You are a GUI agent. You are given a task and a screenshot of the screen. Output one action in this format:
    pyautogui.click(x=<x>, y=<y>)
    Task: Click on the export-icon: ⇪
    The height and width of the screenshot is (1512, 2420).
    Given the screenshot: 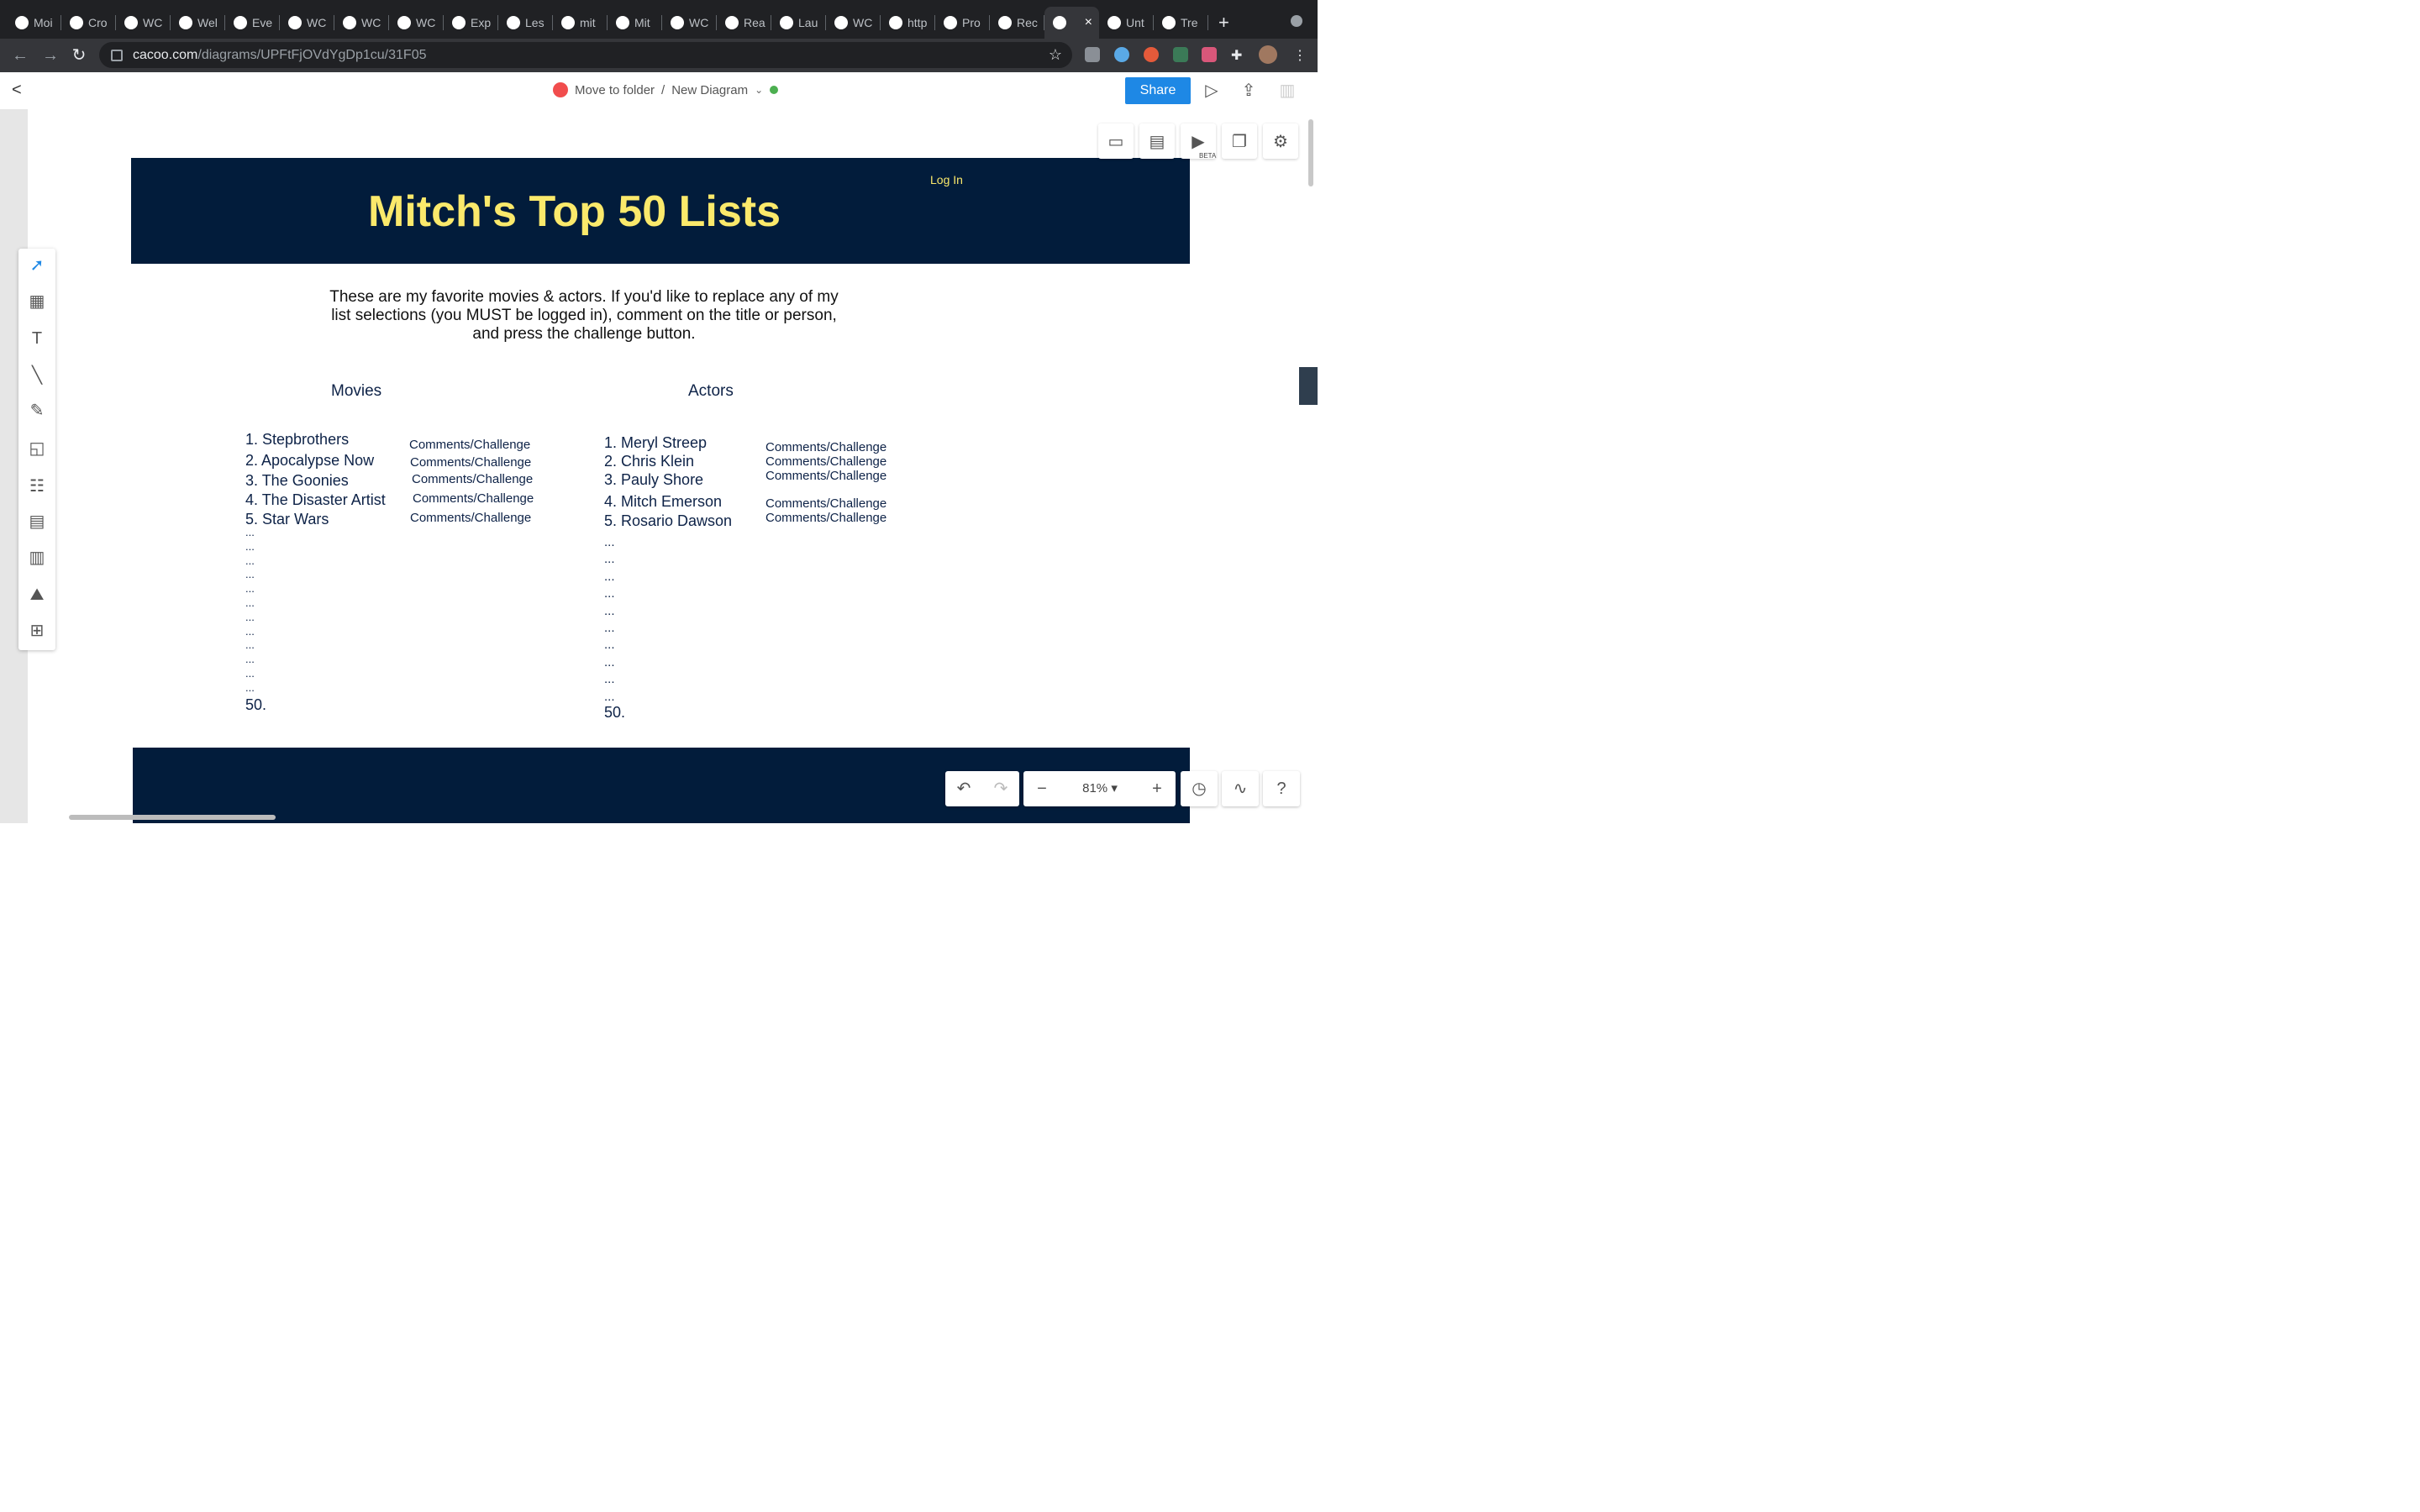 What is the action you would take?
    pyautogui.click(x=1249, y=91)
    